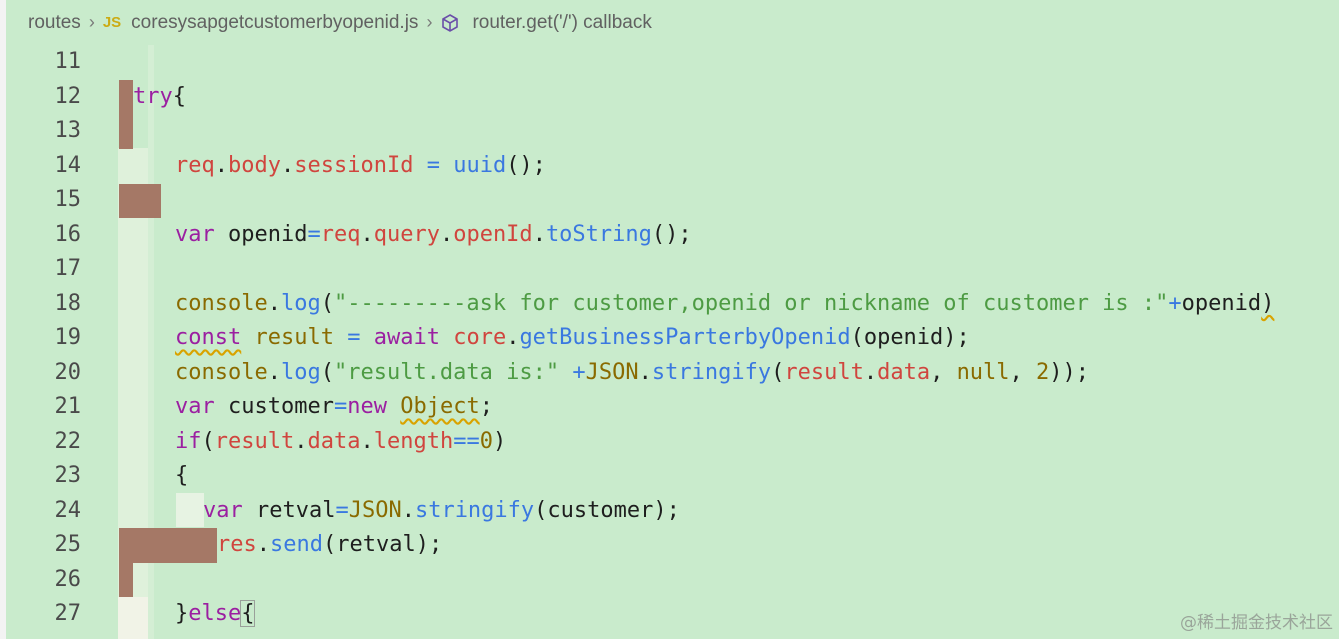 This screenshot has width=1339, height=639. Describe the element at coordinates (68, 337) in the screenshot. I see `line-number: 19` at that location.